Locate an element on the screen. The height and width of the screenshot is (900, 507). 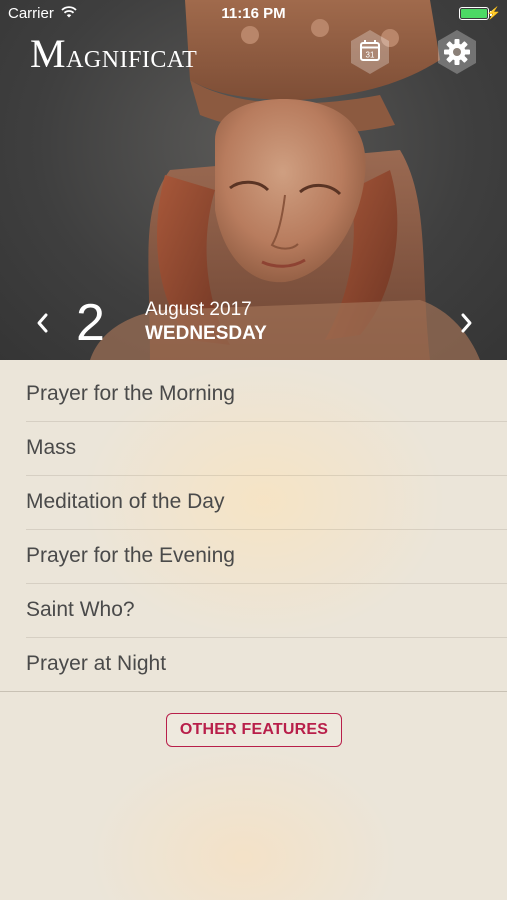
battery-icon is located at coordinates (475, 13).